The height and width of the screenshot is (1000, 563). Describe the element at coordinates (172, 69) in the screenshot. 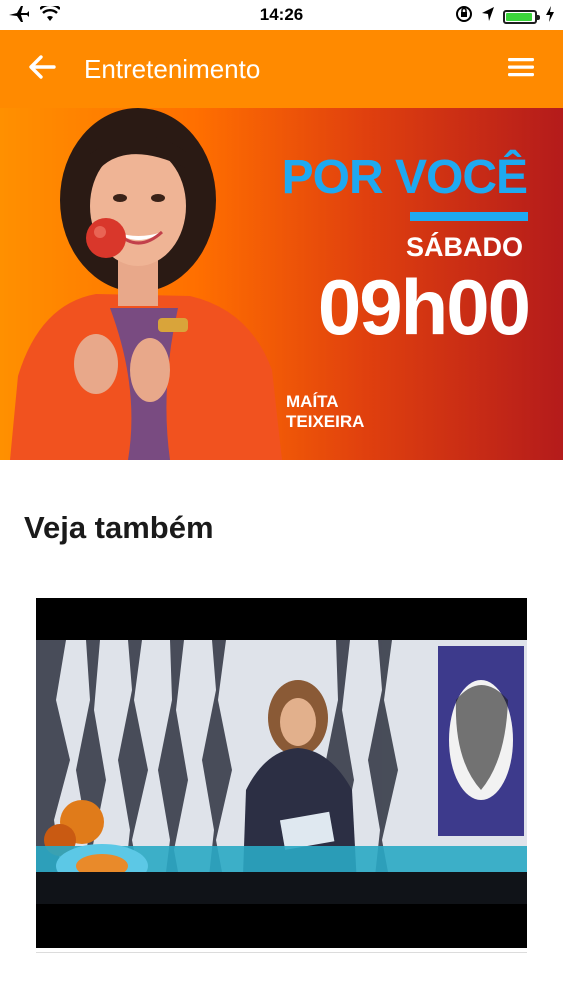

I see `page-title: Entretenimento` at that location.